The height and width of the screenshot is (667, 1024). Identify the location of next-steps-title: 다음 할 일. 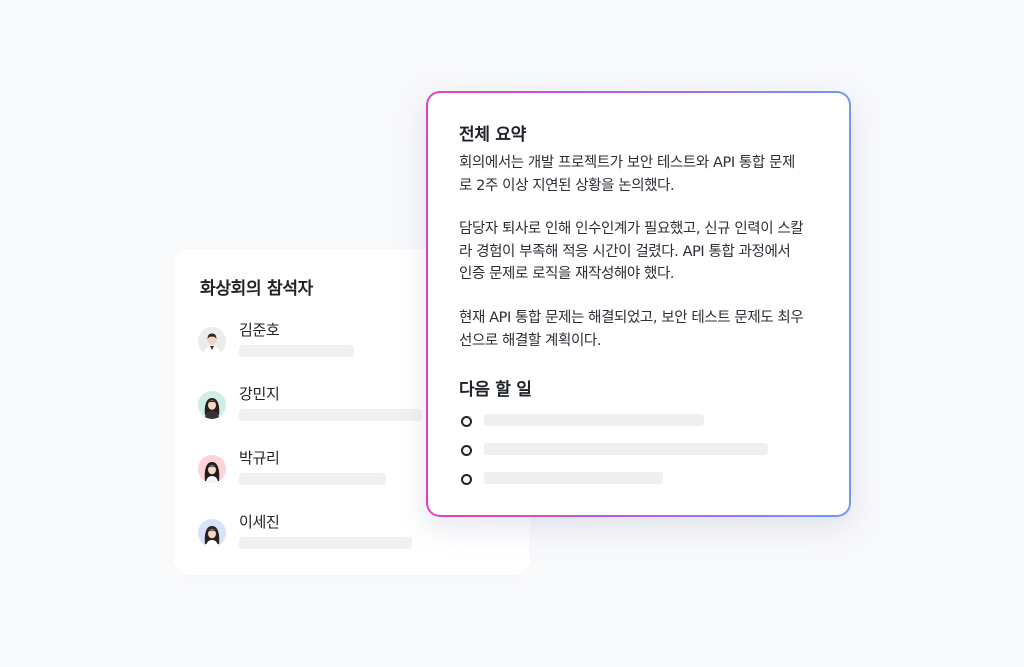
(495, 390).